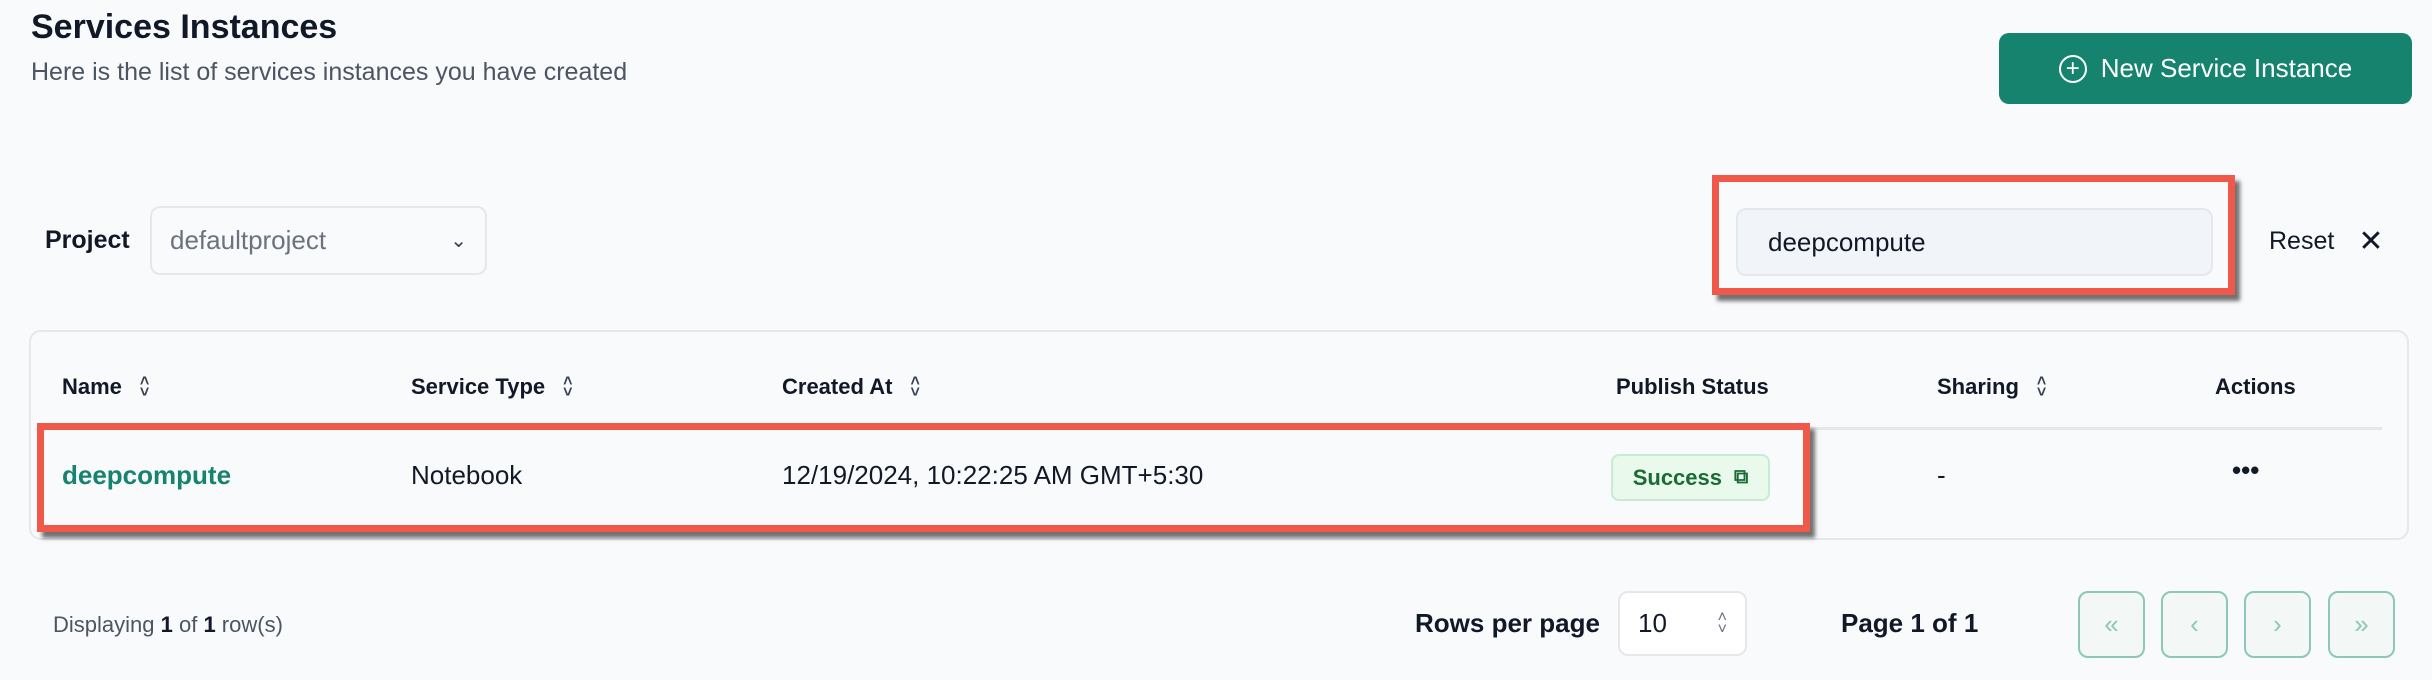 The image size is (2432, 680). What do you see at coordinates (249, 624) in the screenshot?
I see `text: row(s)` at bounding box center [249, 624].